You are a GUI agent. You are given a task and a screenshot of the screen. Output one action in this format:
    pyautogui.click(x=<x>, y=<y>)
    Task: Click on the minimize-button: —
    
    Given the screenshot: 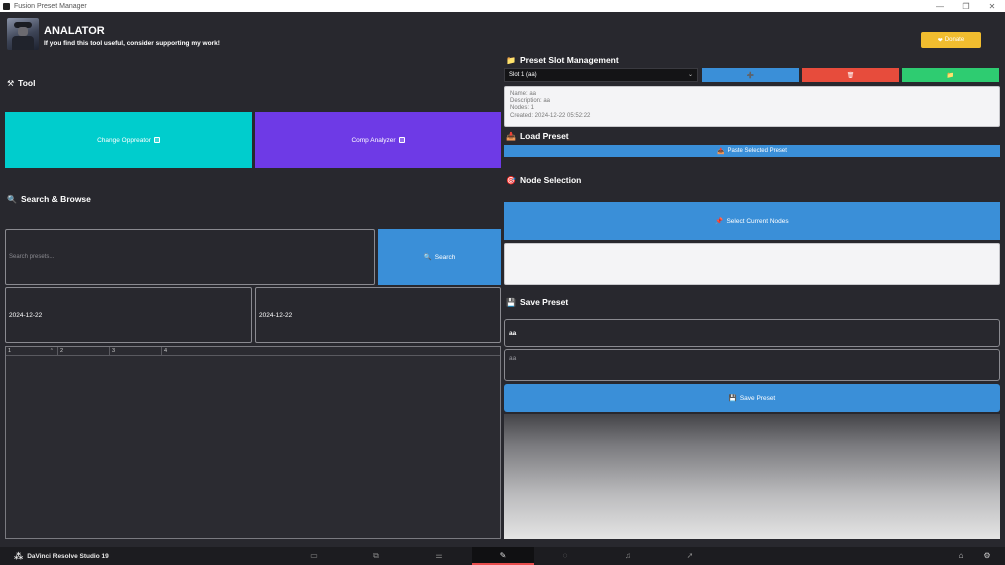 What is the action you would take?
    pyautogui.click(x=940, y=6)
    